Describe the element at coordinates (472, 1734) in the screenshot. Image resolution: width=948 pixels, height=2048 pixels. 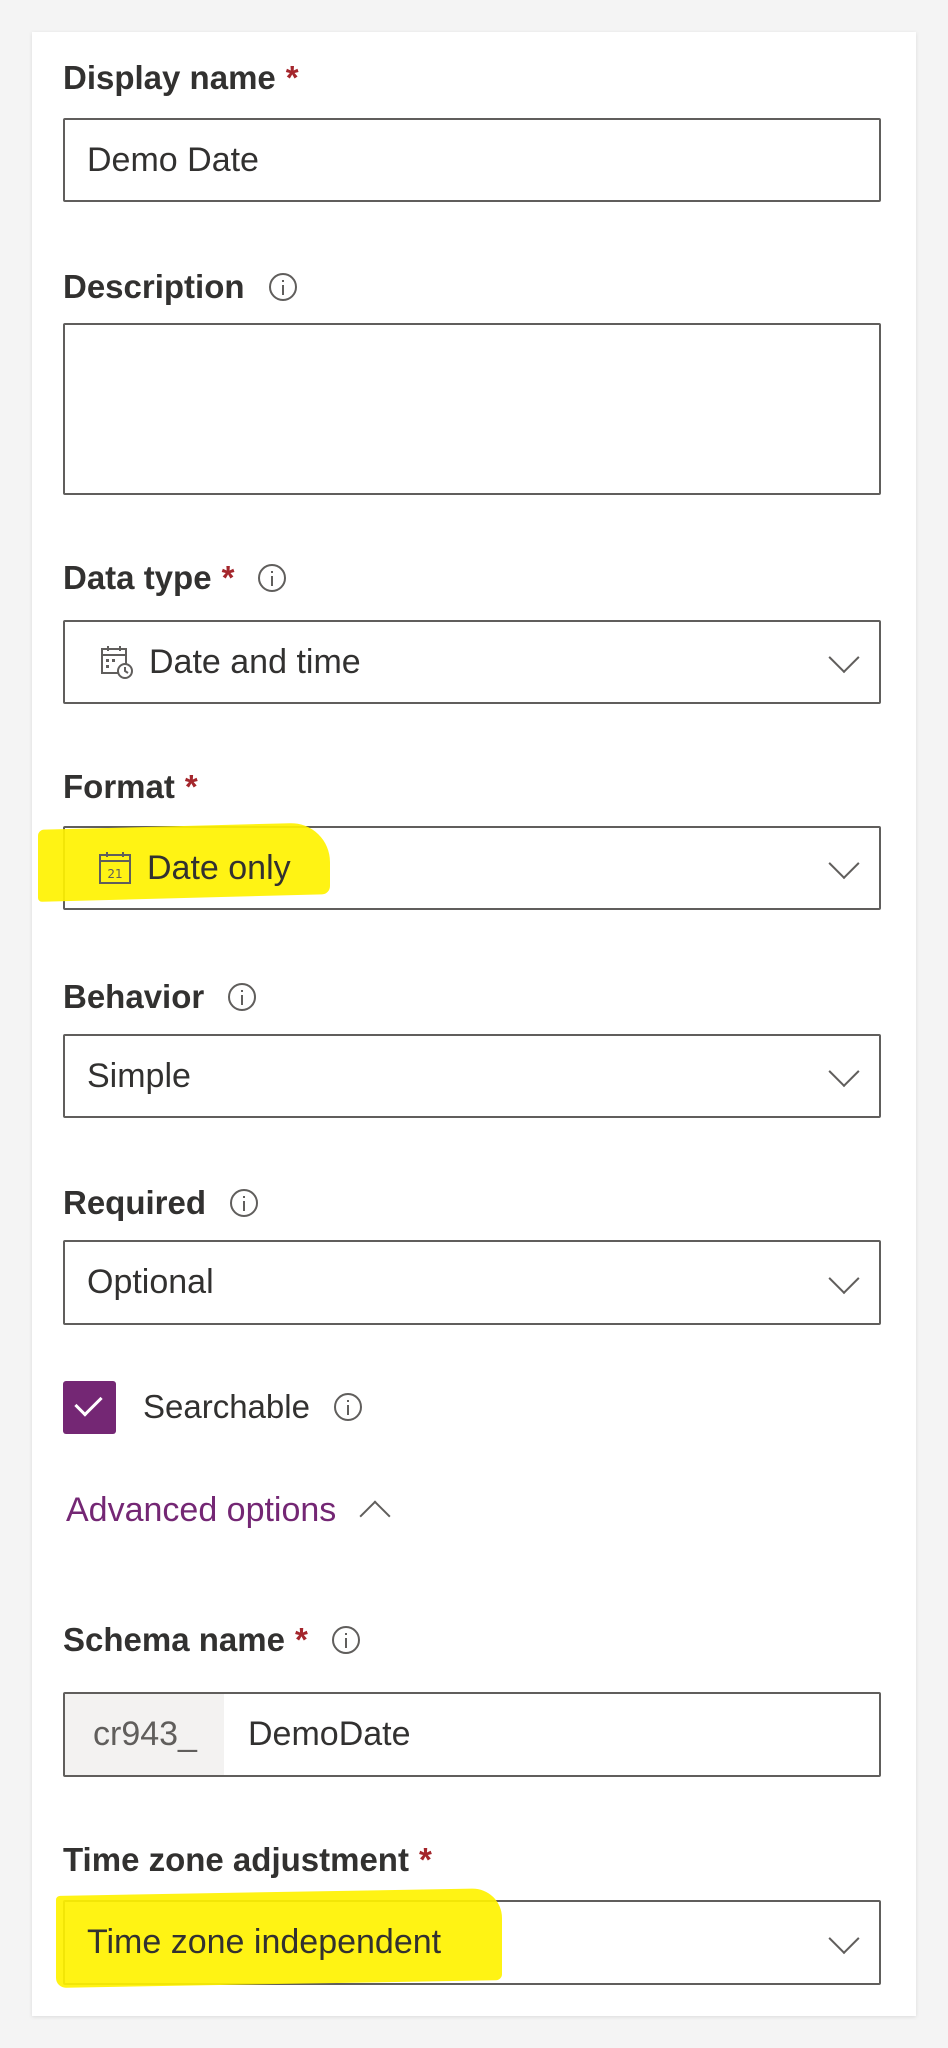
I see `schema-name-input: cr943_ DemoDate` at that location.